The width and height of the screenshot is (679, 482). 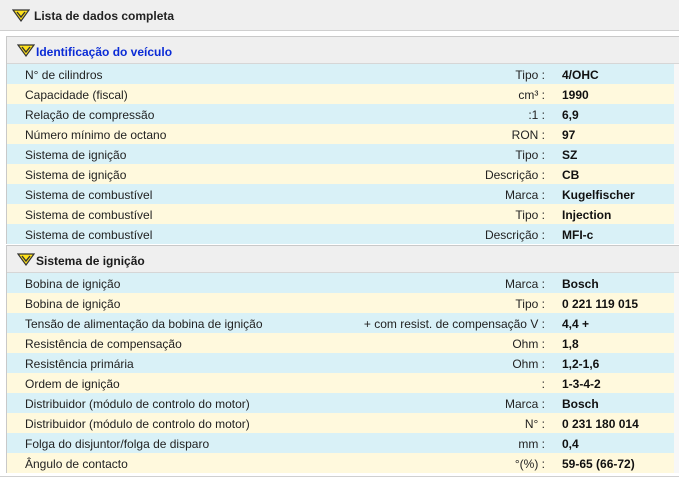 I want to click on row-unit: °(%) :, so click(x=529, y=464).